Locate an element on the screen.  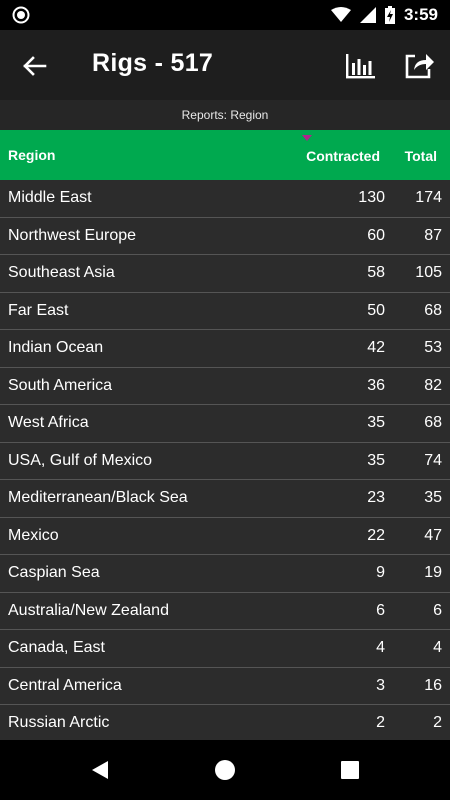
cell-total: 16 is located at coordinates (433, 685).